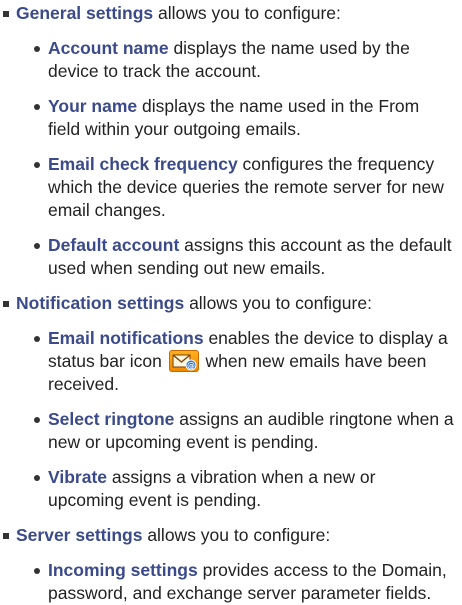 This screenshot has height=605, width=462. Describe the element at coordinates (126, 338) in the screenshot. I see `item-term: Email notifications` at that location.